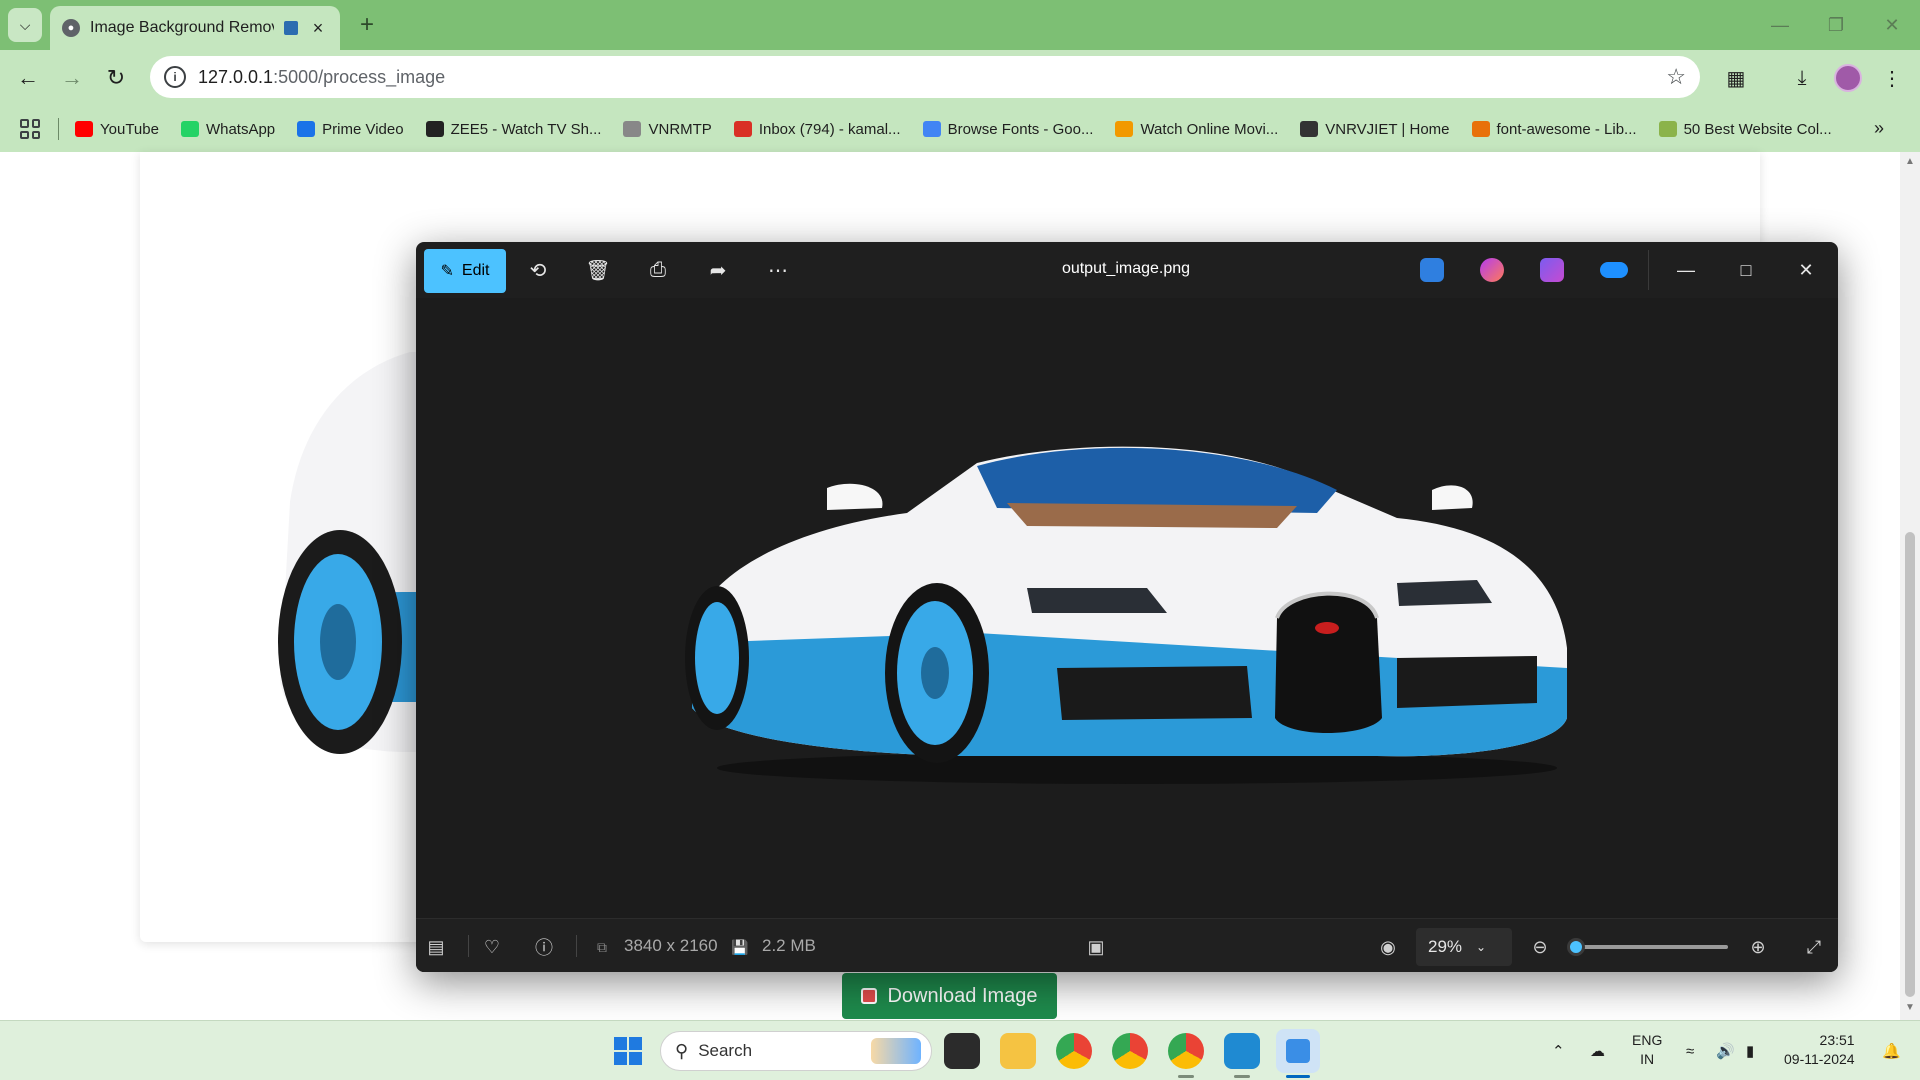 This screenshot has height=1080, width=1920. What do you see at coordinates (576, 946) in the screenshot?
I see `statusbar-divider` at bounding box center [576, 946].